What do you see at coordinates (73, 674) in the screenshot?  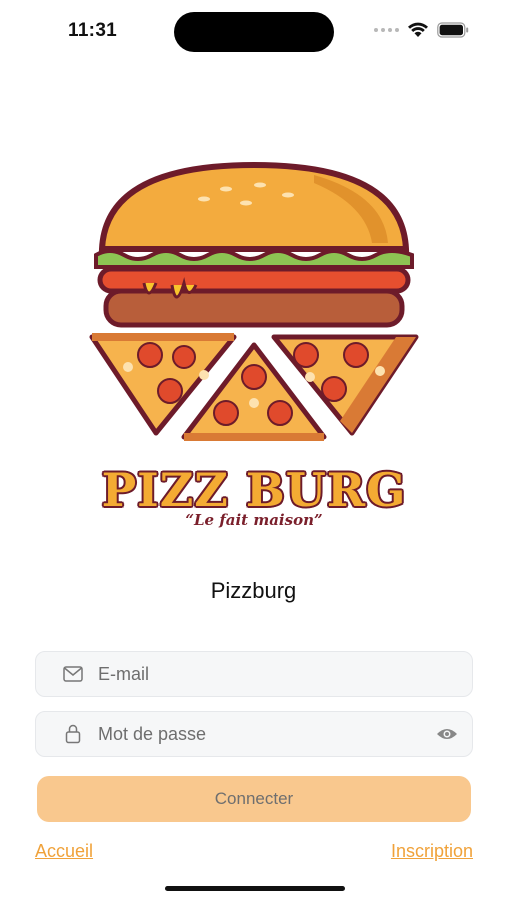 I see `envelope-icon` at bounding box center [73, 674].